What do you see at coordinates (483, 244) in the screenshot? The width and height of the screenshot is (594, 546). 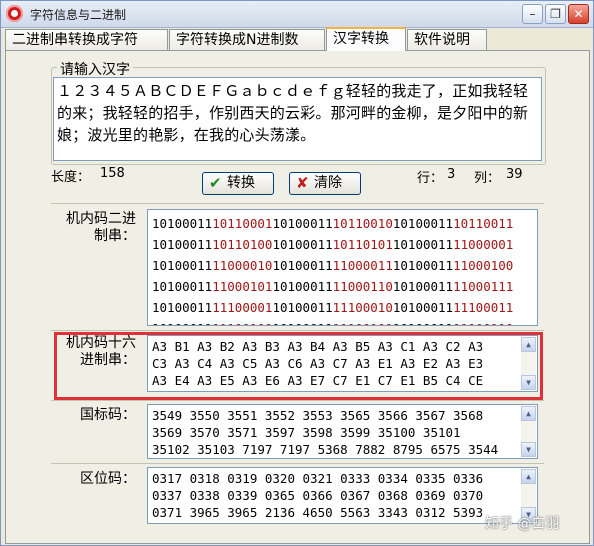 I see `binary-byte: 11000001` at bounding box center [483, 244].